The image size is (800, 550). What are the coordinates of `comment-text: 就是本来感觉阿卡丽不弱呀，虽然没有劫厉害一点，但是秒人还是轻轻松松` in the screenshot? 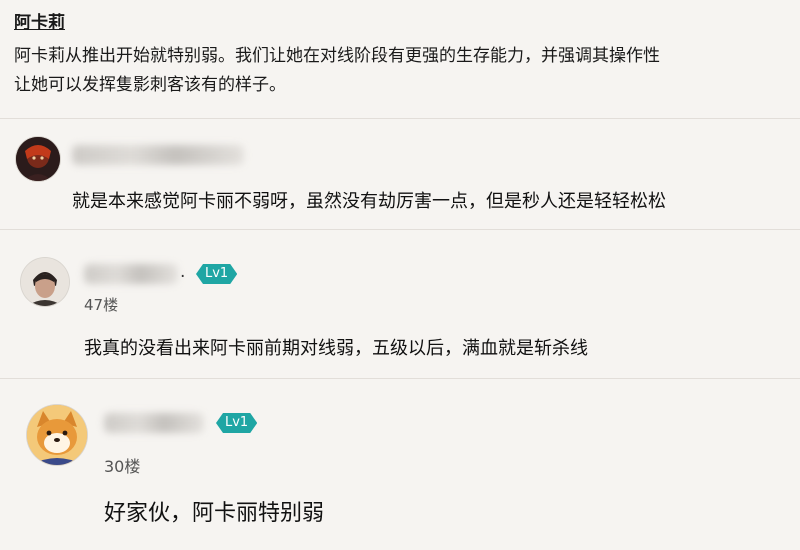 It's located at (369, 201).